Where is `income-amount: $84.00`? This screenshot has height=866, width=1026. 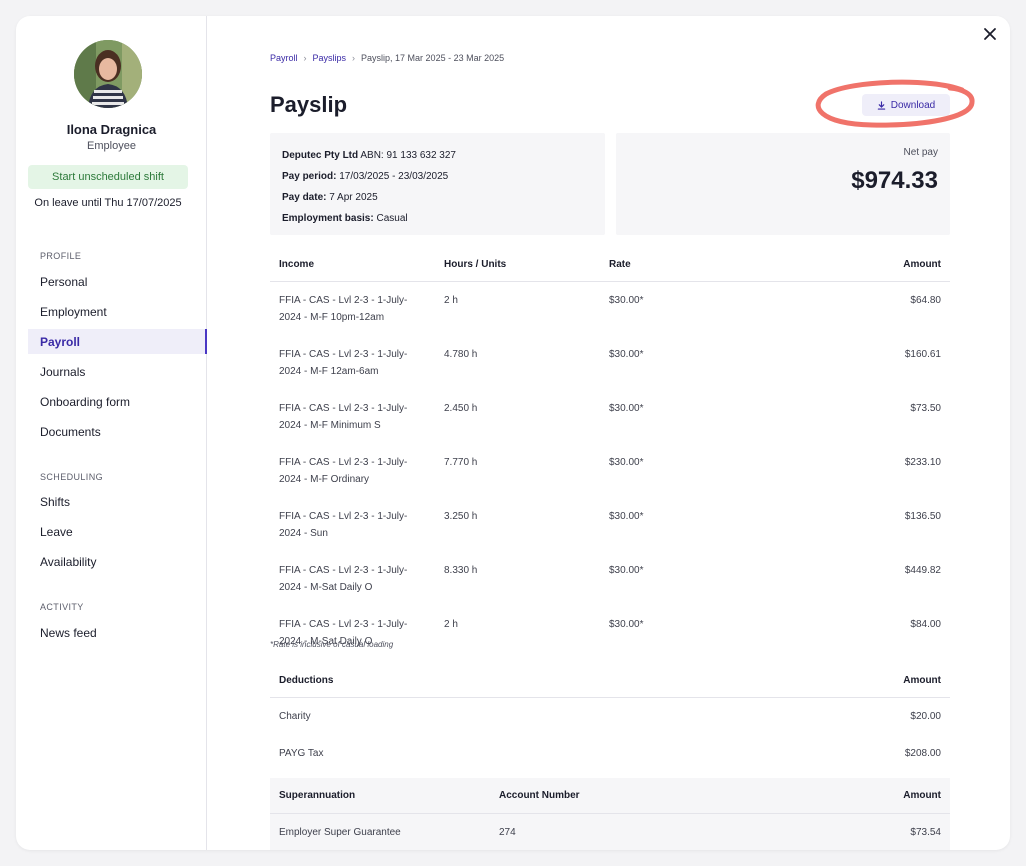
income-amount: $84.00 is located at coordinates (925, 624).